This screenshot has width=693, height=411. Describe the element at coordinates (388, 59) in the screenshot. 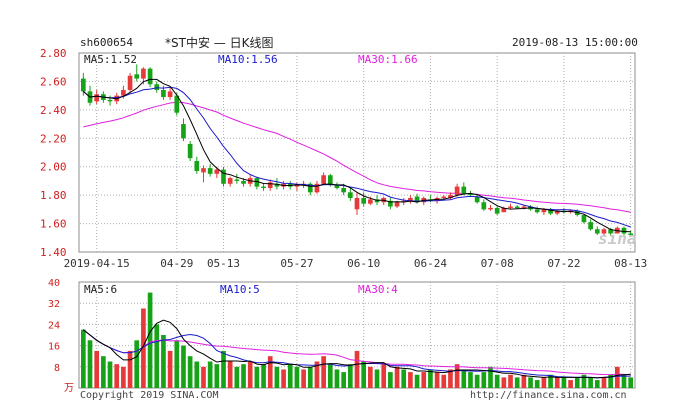

I see `ma30-legend: MA30:1.66` at that location.